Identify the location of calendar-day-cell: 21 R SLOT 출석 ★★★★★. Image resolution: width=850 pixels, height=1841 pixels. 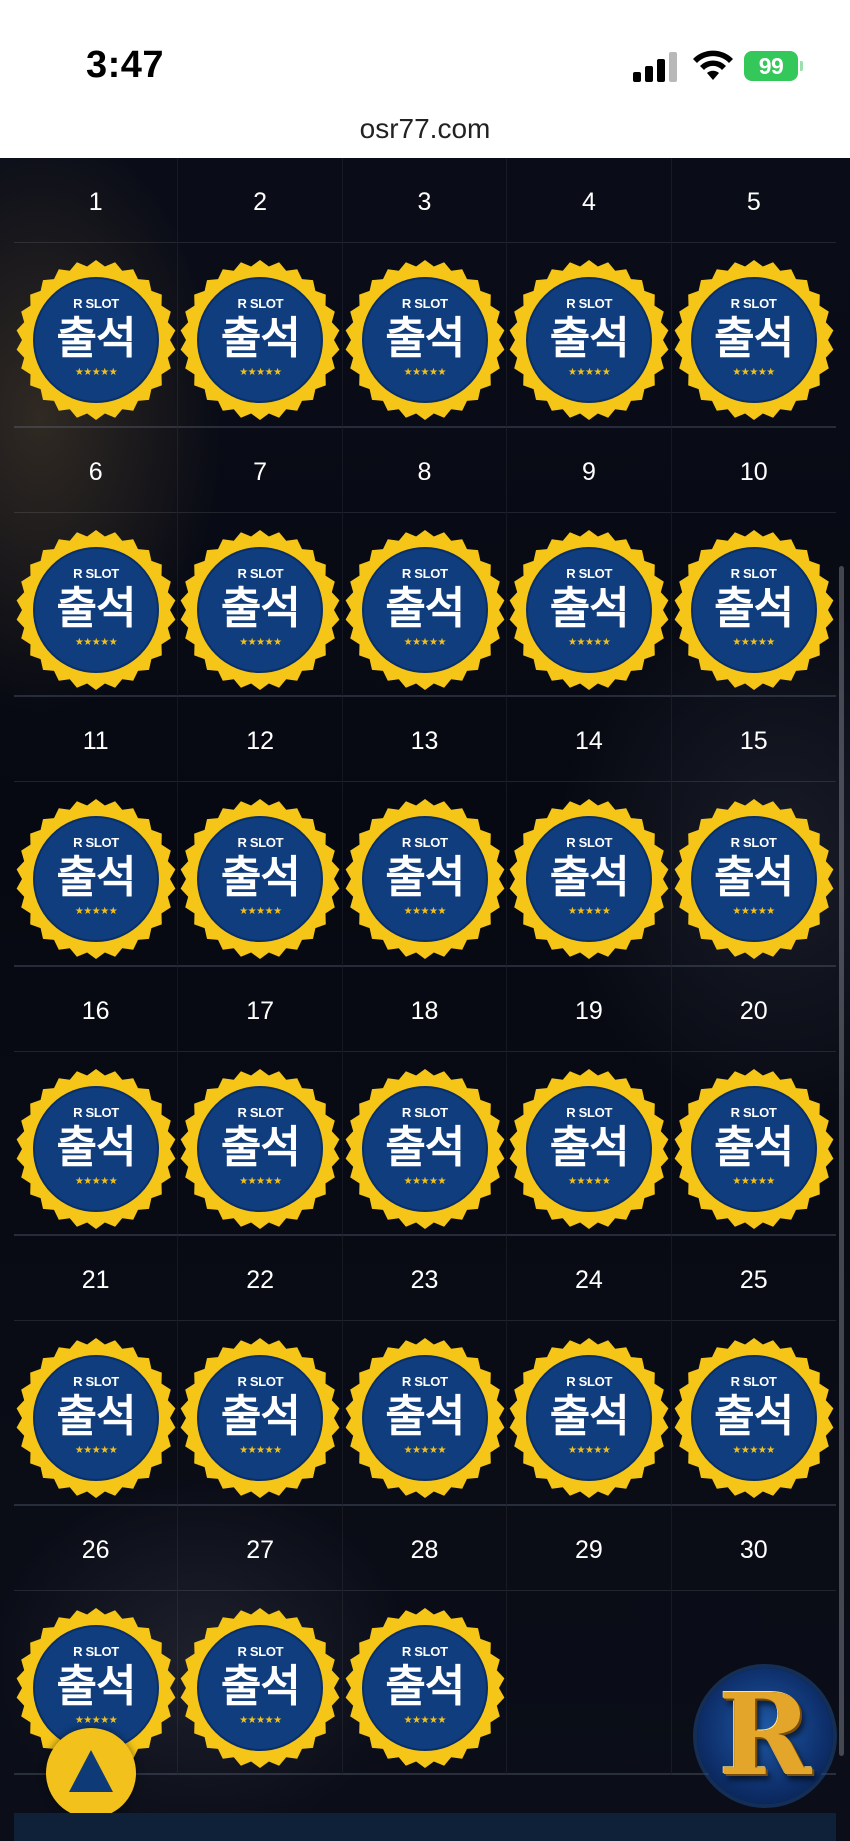
(96, 1371).